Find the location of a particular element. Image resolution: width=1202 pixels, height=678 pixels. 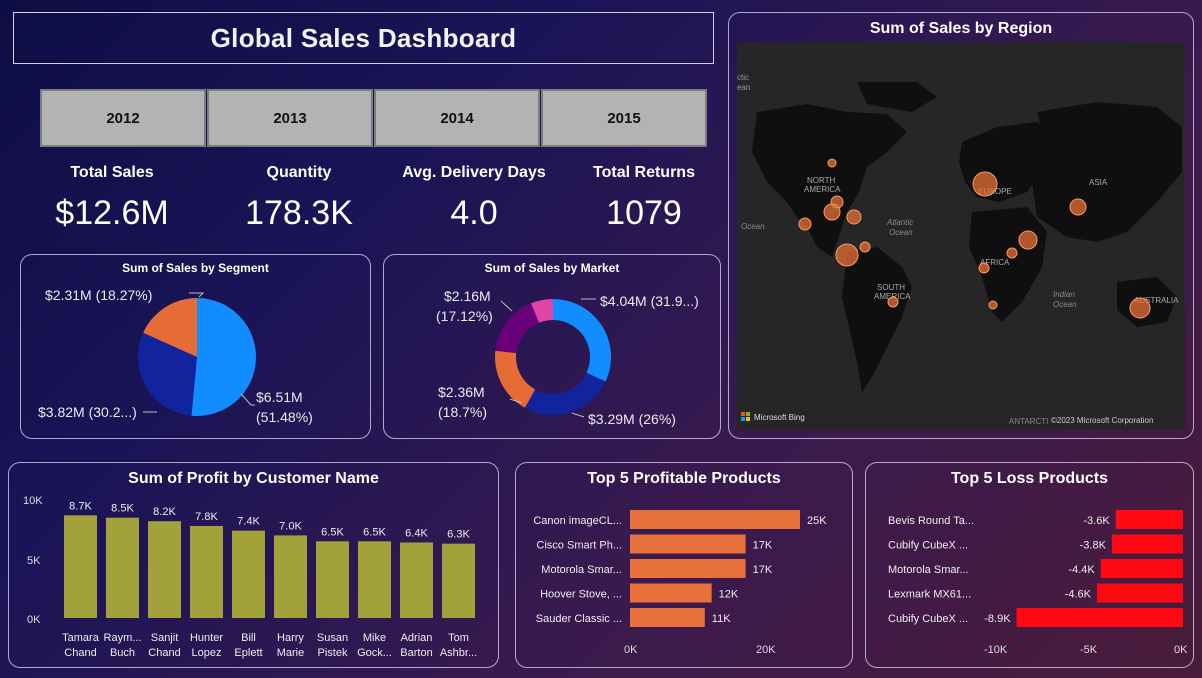

map-label-indian-2: Ocean is located at coordinates (1065, 304).